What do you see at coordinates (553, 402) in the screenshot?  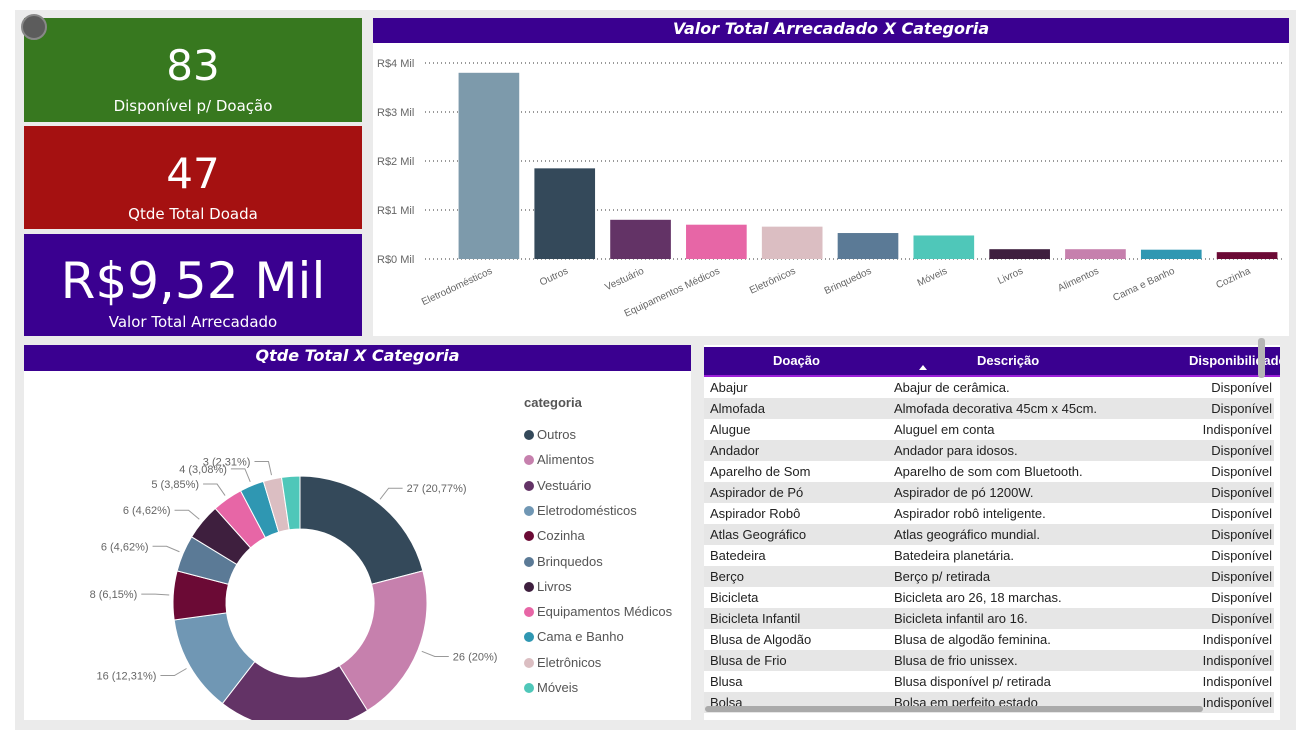 I see `legend-title: categoria` at bounding box center [553, 402].